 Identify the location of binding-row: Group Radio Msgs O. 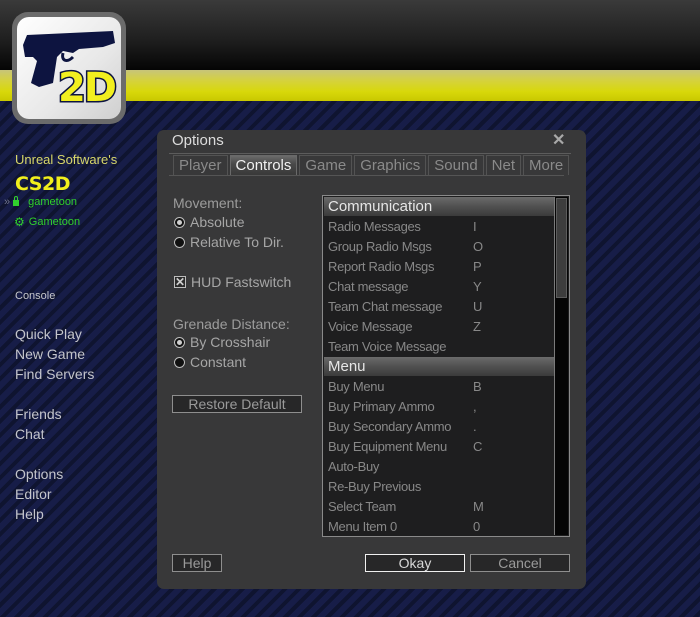
(439, 247).